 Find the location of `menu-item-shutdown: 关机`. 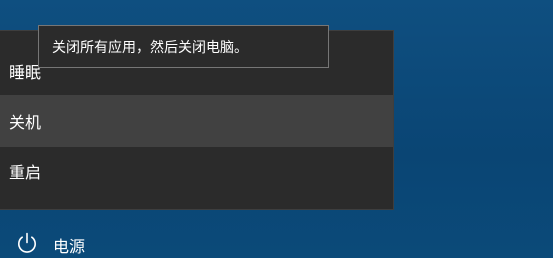

menu-item-shutdown: 关机 is located at coordinates (196, 121).